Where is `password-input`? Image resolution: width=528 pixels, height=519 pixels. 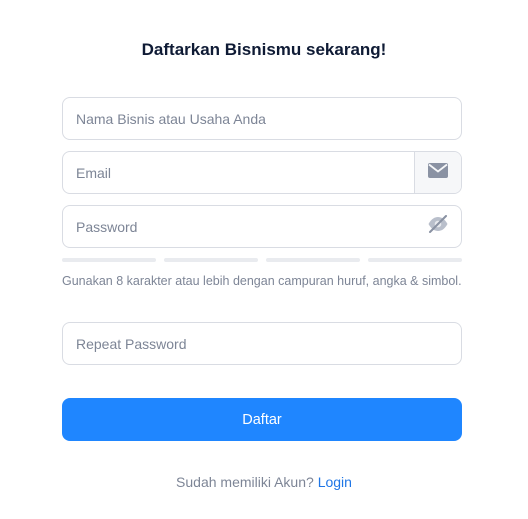 password-input is located at coordinates (239, 226).